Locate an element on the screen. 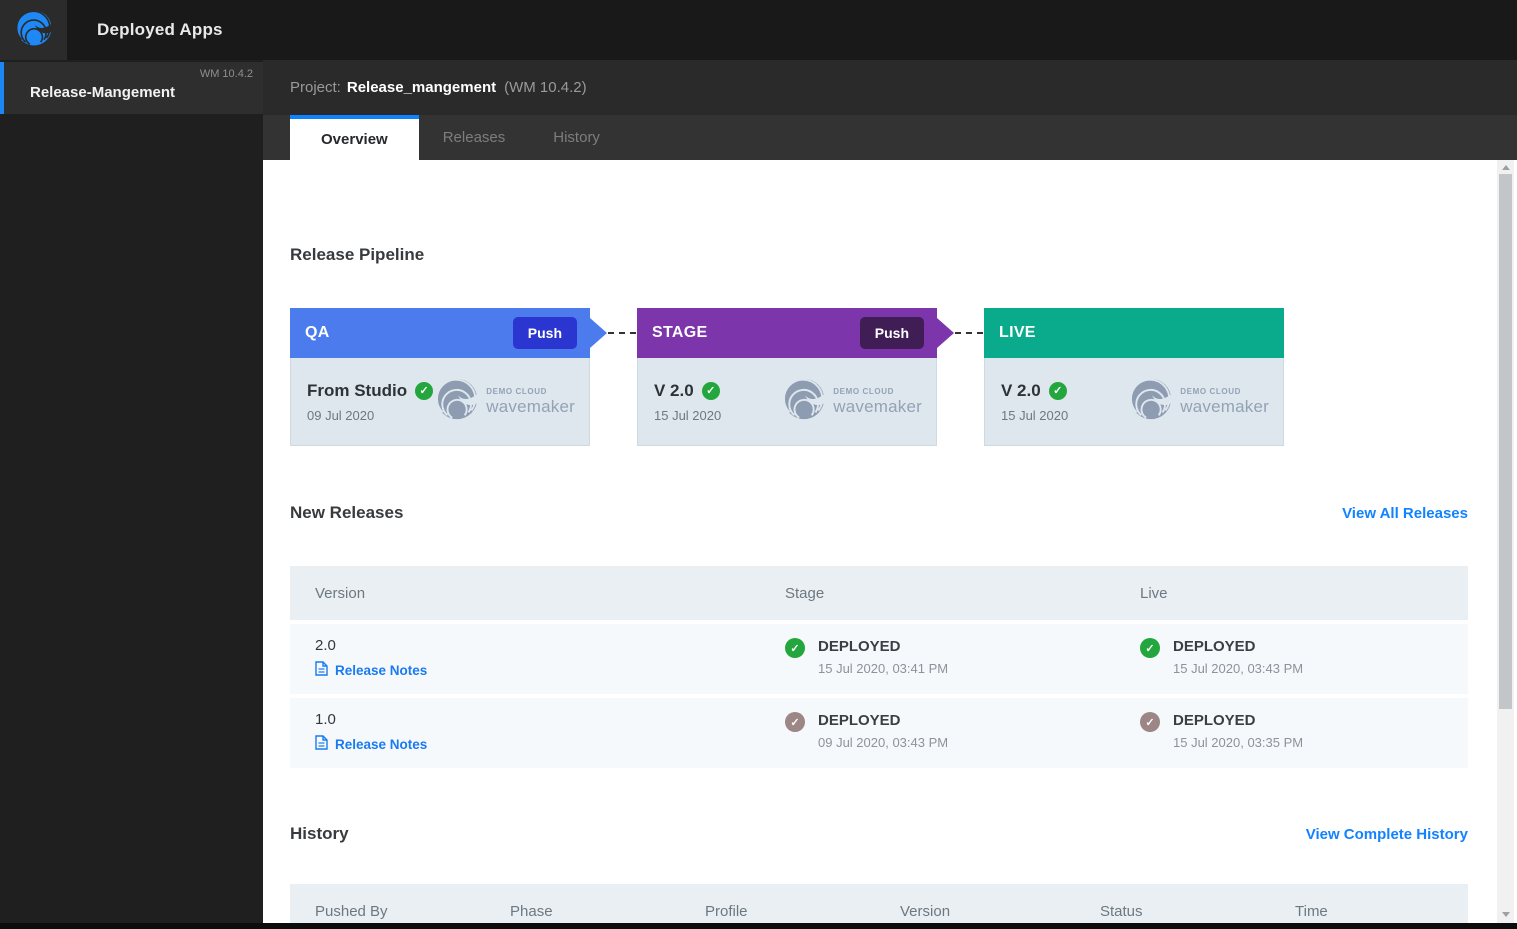 The image size is (1517, 929). qa-deploy-date: 09 Jul 2020 is located at coordinates (341, 415).